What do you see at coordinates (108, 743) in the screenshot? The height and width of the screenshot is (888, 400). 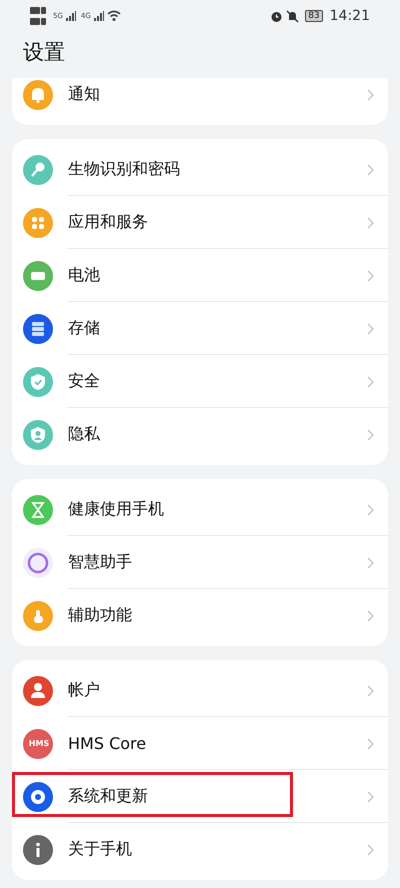 I see `item-label: HMS Core` at bounding box center [108, 743].